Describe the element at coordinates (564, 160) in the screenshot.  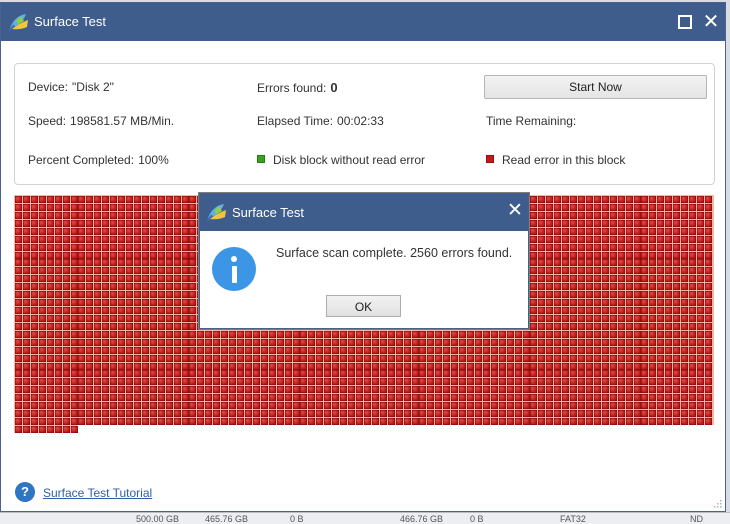
I see `legend-error-label: Read error in this block` at that location.